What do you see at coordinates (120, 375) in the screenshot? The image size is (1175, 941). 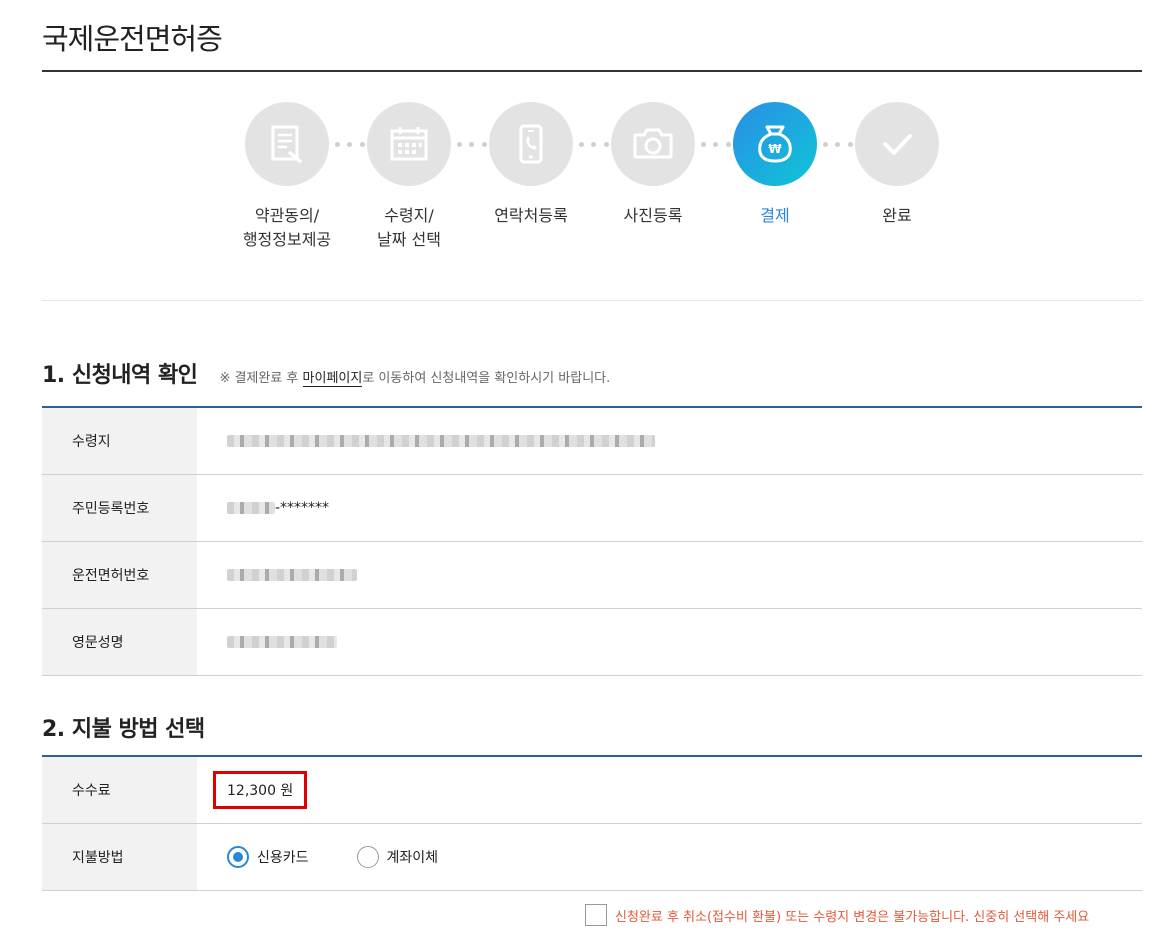 I see `section-title: 1. 신청내역 확인` at bounding box center [120, 375].